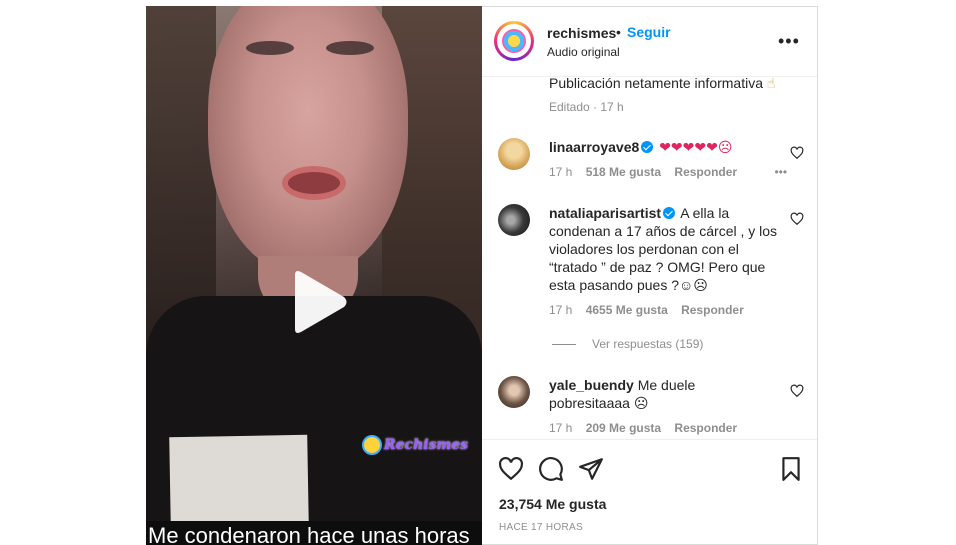 This screenshot has height=545, width=956. Describe the element at coordinates (541, 527) in the screenshot. I see `post-timestamp: HACE 17 HORAS` at that location.